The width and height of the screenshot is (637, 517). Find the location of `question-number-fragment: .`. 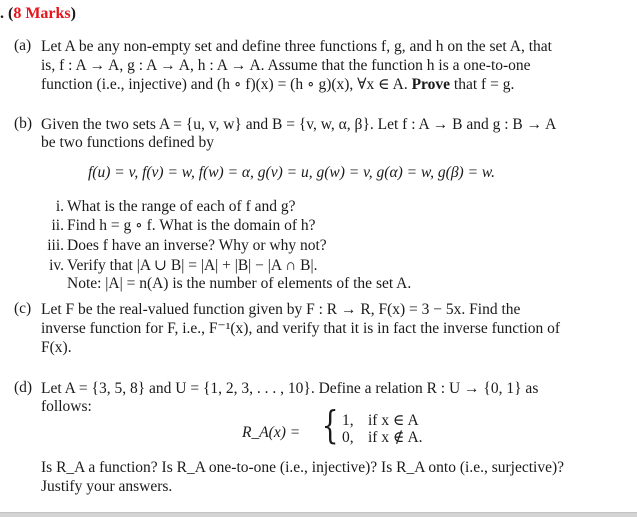

question-number-fragment: . is located at coordinates (2, 13).